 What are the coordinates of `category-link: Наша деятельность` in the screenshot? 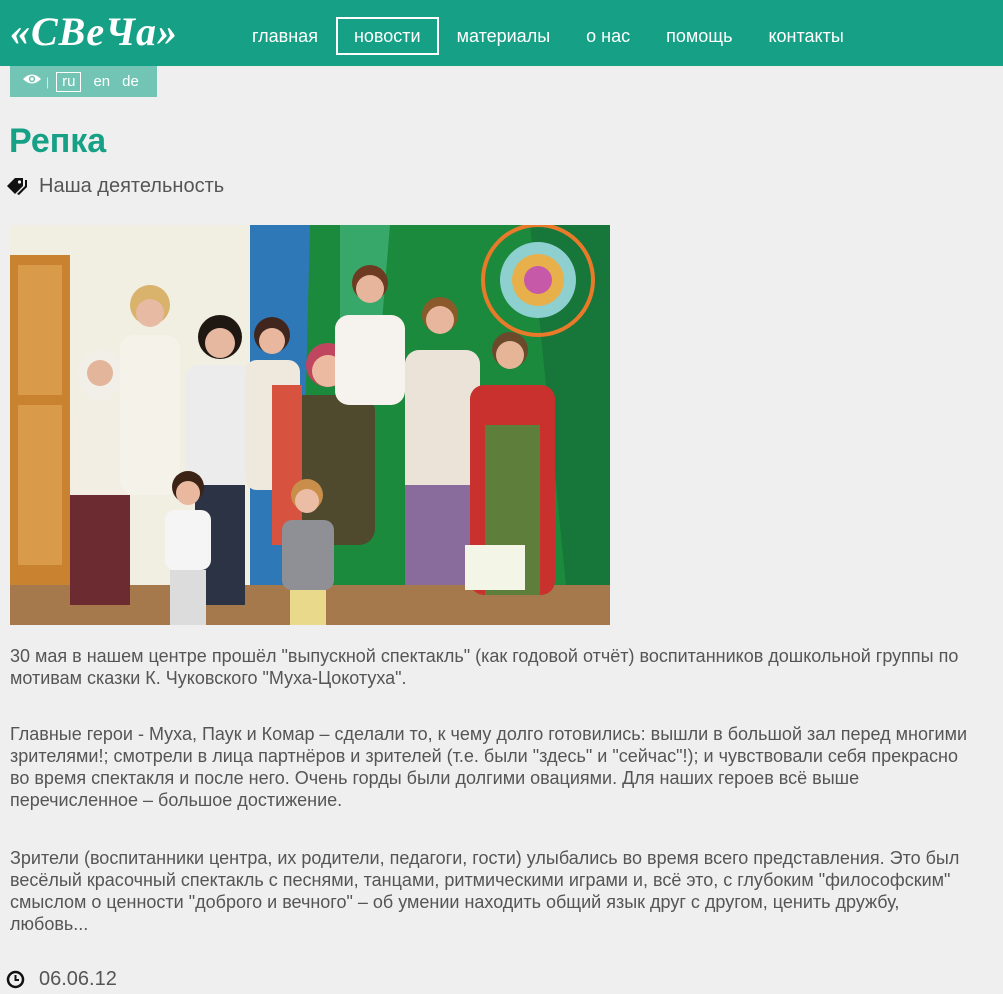 It's located at (131, 186).